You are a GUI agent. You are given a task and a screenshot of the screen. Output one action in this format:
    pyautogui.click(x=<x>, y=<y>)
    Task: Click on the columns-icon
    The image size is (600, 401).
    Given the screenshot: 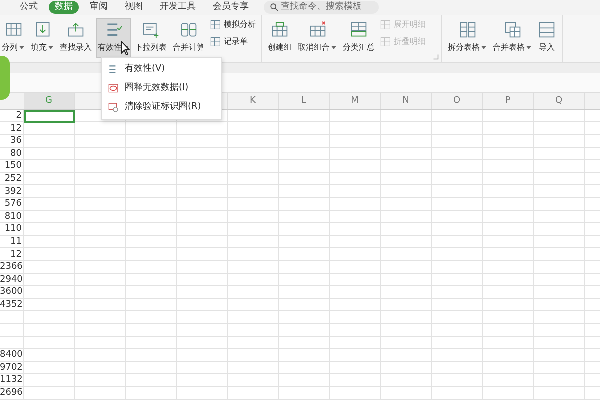 What is the action you would take?
    pyautogui.click(x=13, y=30)
    